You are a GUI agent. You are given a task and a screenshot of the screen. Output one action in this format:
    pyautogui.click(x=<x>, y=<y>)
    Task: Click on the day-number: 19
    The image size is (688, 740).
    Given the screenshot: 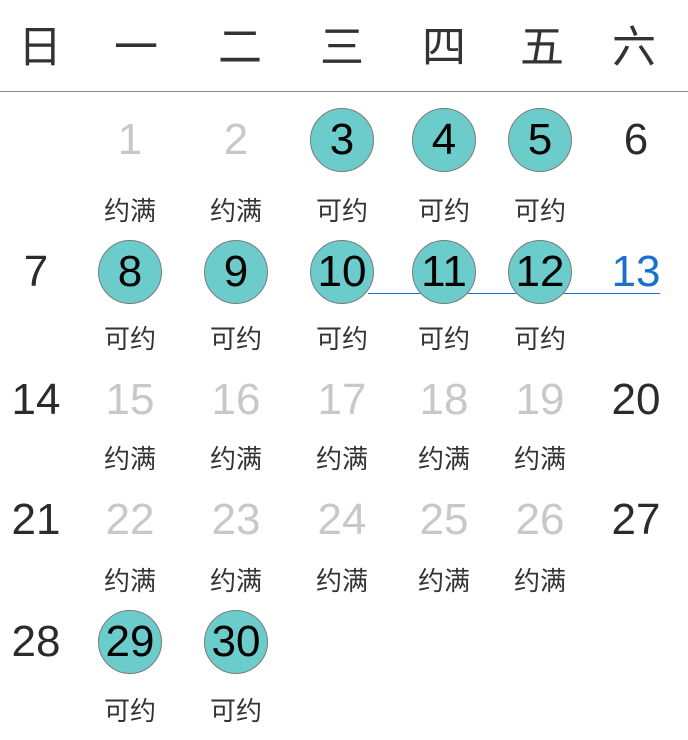 What is the action you would take?
    pyautogui.click(x=540, y=399)
    